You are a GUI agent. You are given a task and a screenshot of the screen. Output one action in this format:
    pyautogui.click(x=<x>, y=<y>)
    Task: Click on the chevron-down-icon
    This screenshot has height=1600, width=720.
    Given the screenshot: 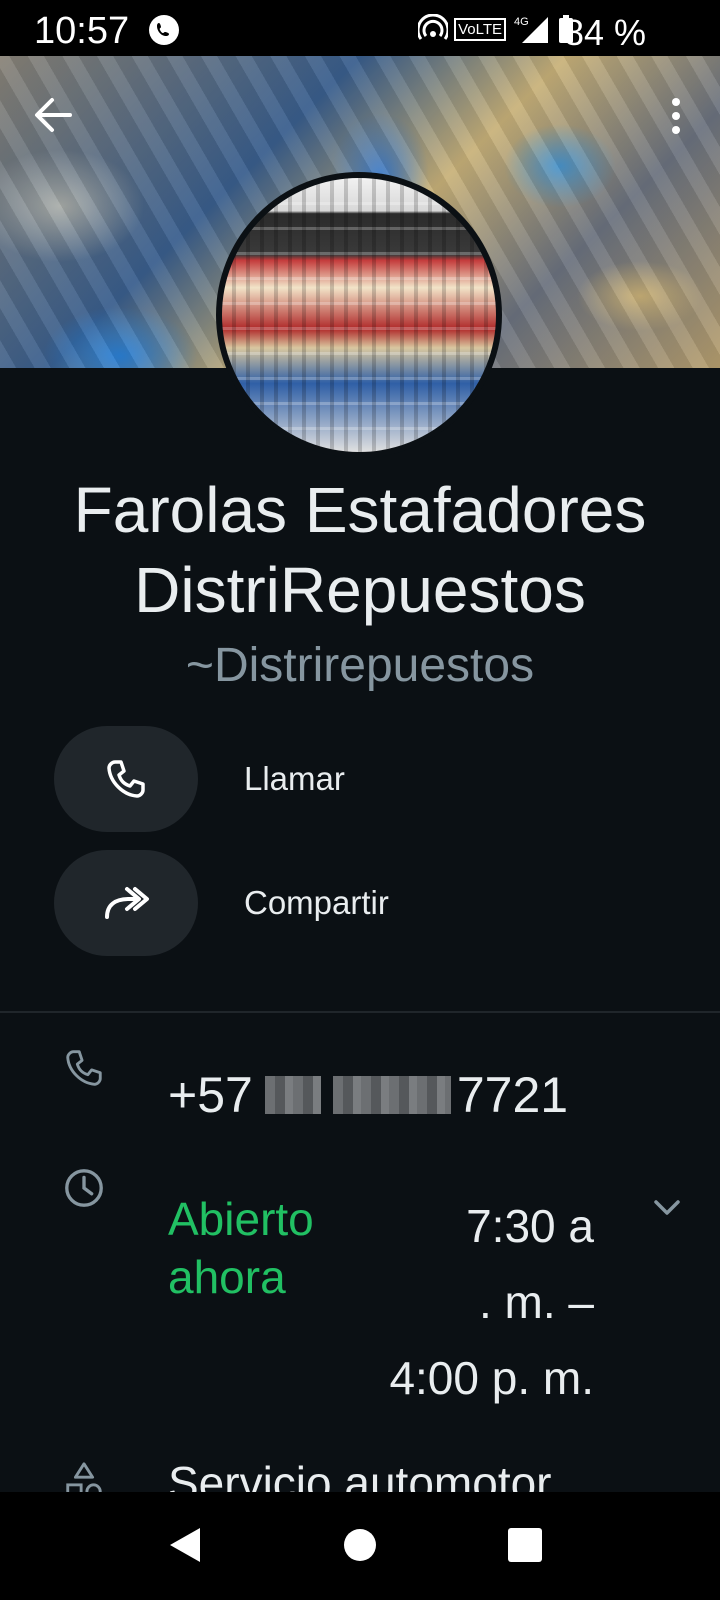 What is the action you would take?
    pyautogui.click(x=667, y=1208)
    